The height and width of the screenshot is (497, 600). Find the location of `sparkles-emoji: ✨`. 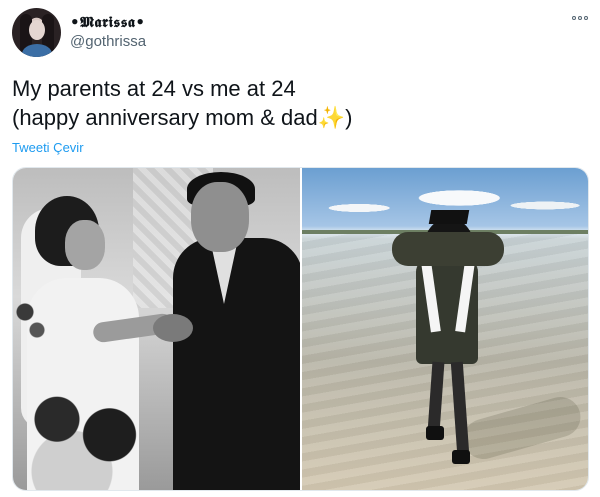

sparkles-emoji: ✨ is located at coordinates (331, 117).